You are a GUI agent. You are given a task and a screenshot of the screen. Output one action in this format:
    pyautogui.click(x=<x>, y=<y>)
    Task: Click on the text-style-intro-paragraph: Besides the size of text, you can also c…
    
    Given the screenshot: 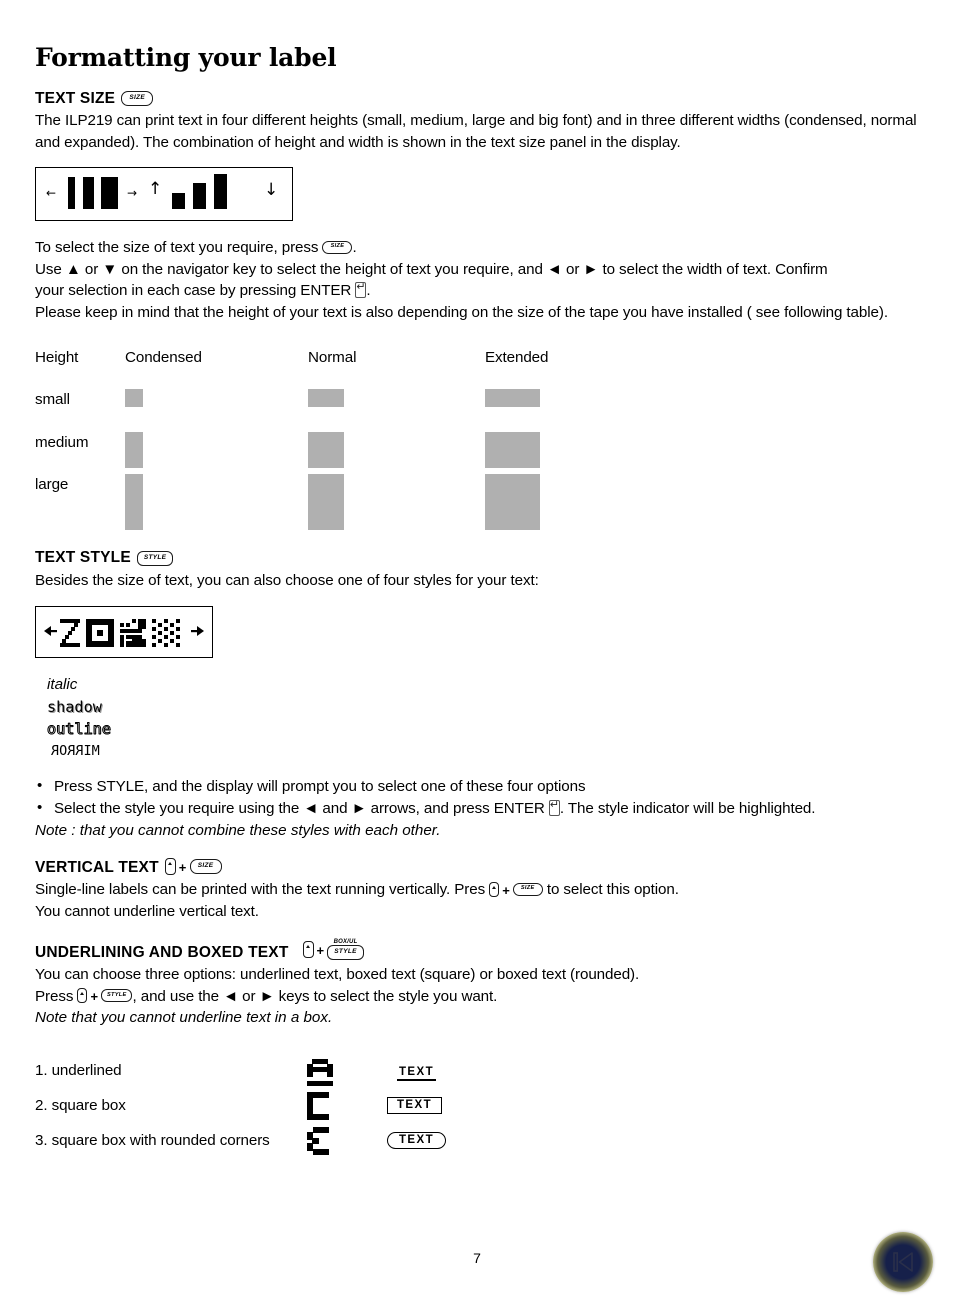 What is the action you would take?
    pyautogui.click(x=287, y=581)
    